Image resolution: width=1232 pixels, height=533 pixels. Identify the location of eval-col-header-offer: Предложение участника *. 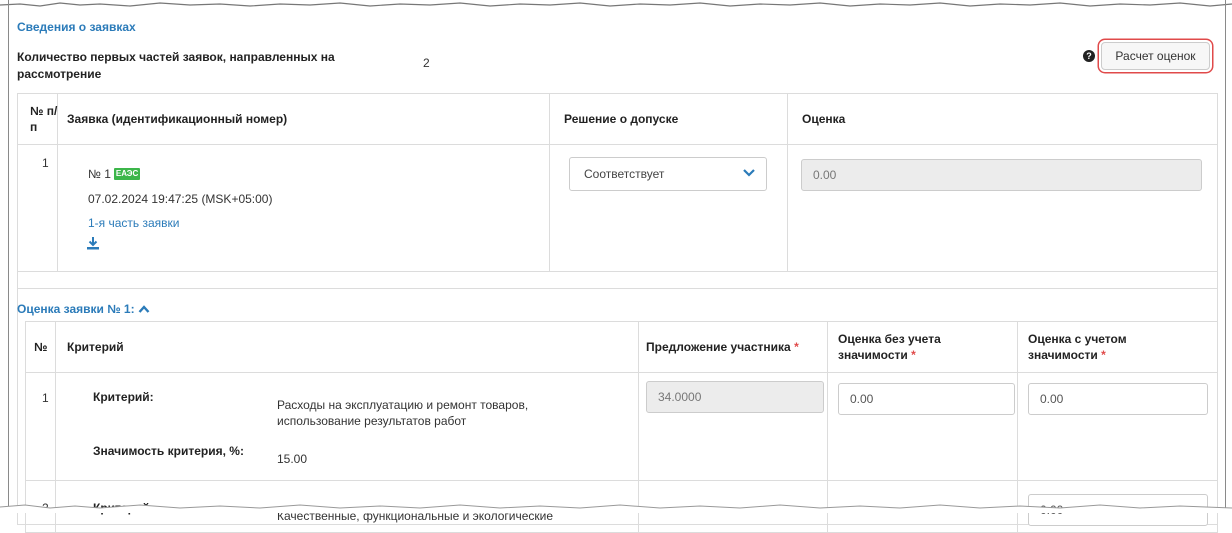
(722, 347).